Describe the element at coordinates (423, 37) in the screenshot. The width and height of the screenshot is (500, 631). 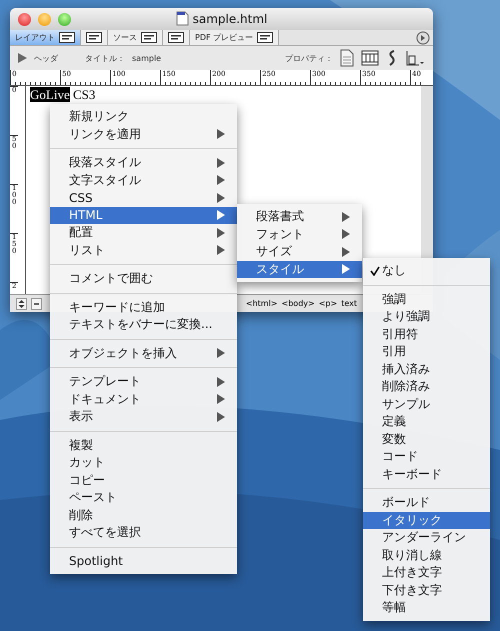
I see `toolbar-toggle-button` at that location.